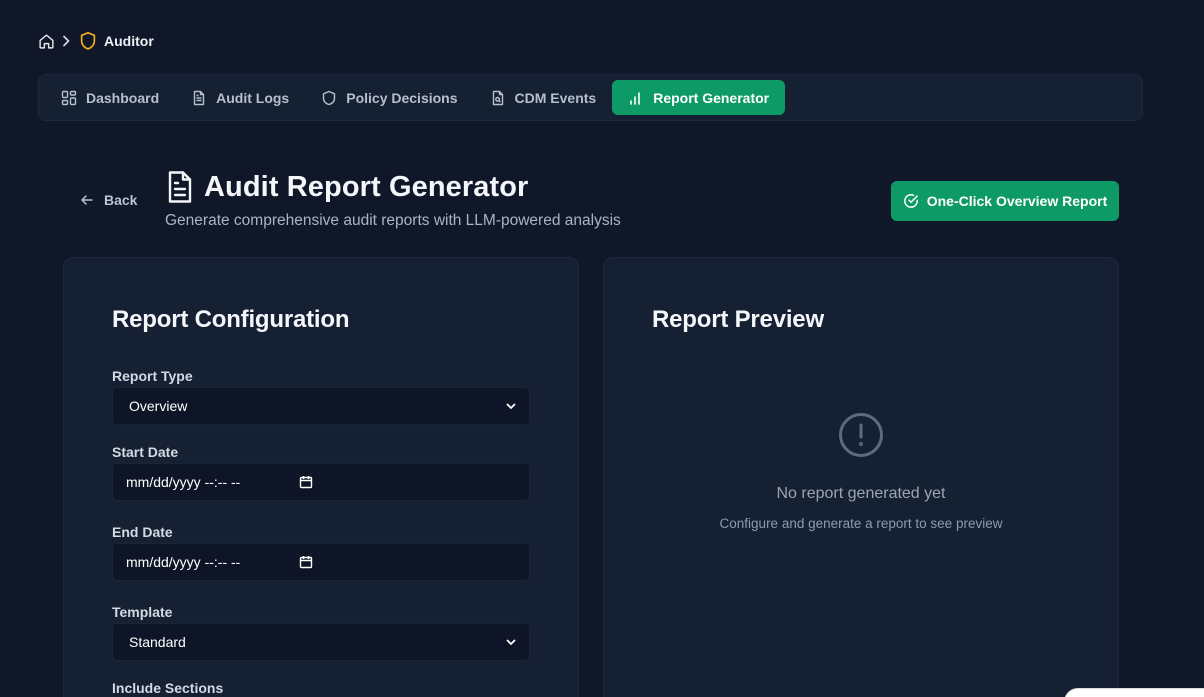 The width and height of the screenshot is (1204, 697). What do you see at coordinates (1017, 201) in the screenshot?
I see `overview-button-label: One-Click Overview Report` at bounding box center [1017, 201].